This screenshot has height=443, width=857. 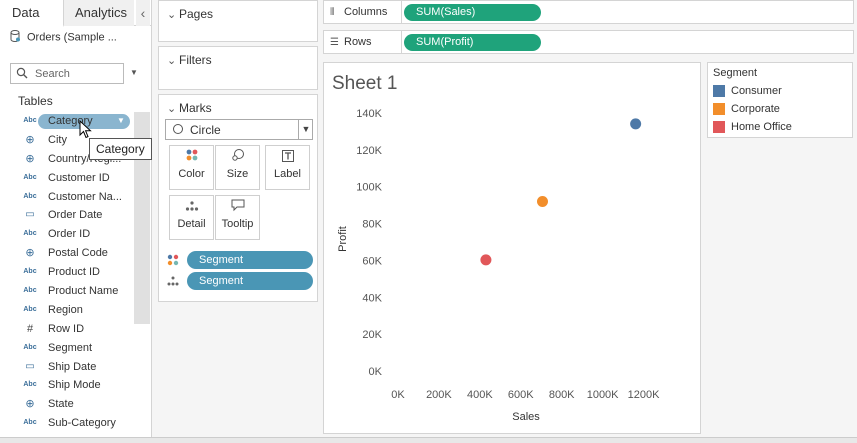 I want to click on color-legend: Segment Consumer Corporate Home Office, so click(x=780, y=100).